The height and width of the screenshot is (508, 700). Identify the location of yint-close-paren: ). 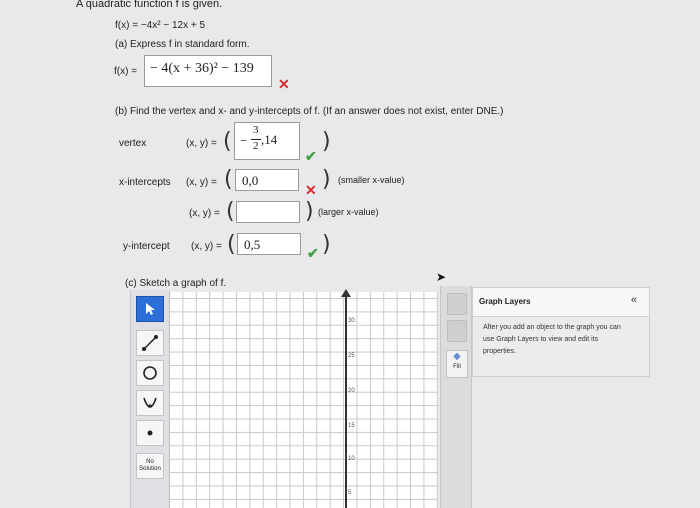
(326, 244).